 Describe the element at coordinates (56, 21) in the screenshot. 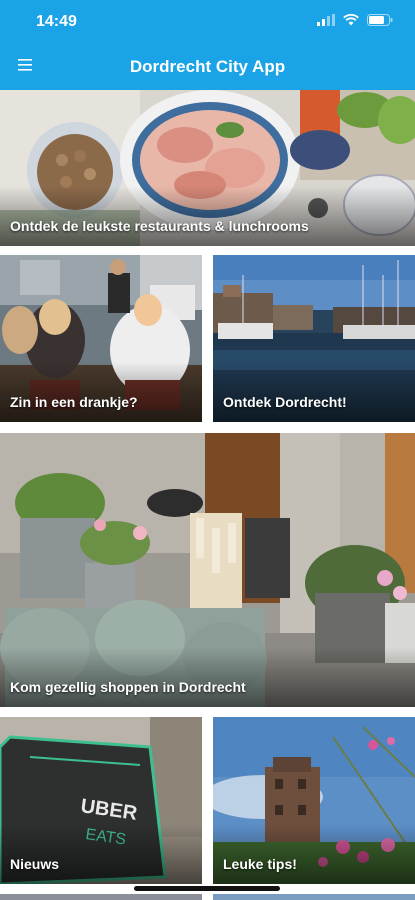

I see `status-time: 14:49` at that location.